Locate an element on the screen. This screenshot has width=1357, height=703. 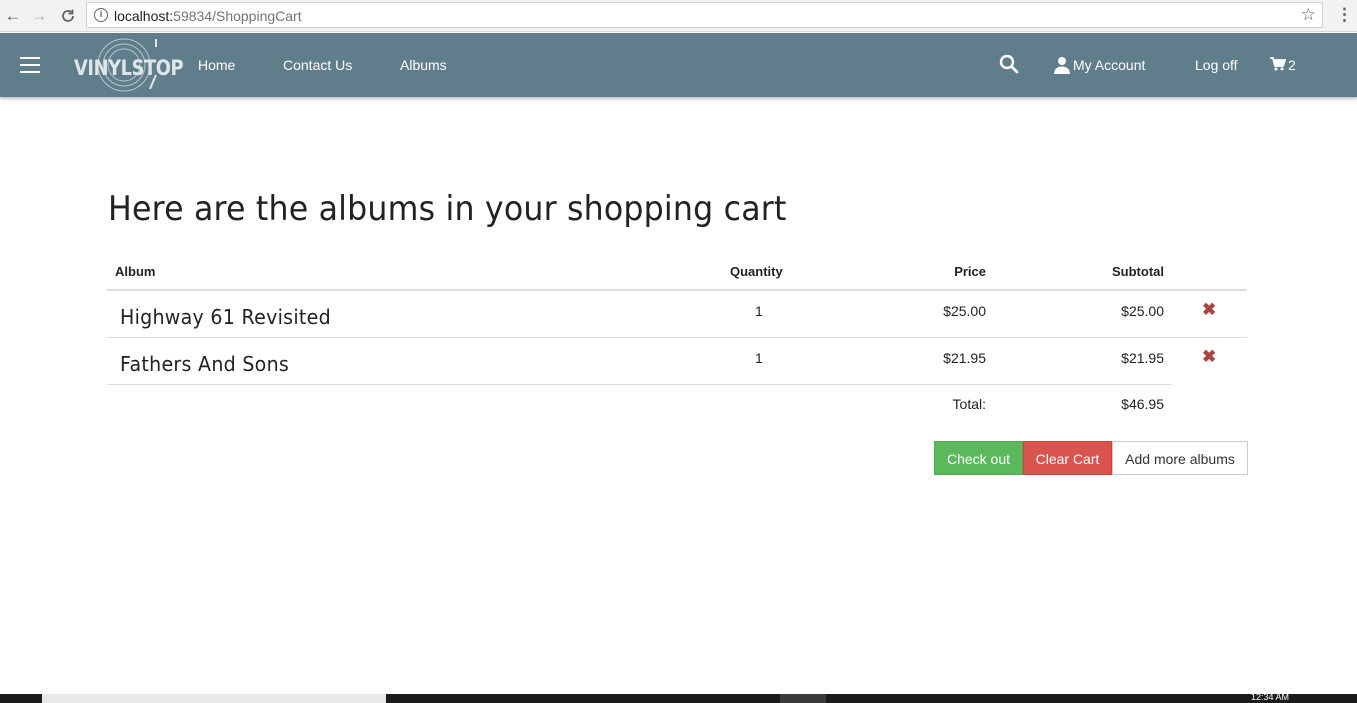
table-row: Highway 61 Revisited 1 $25.00 $25.00 ✖ is located at coordinates (677, 314).